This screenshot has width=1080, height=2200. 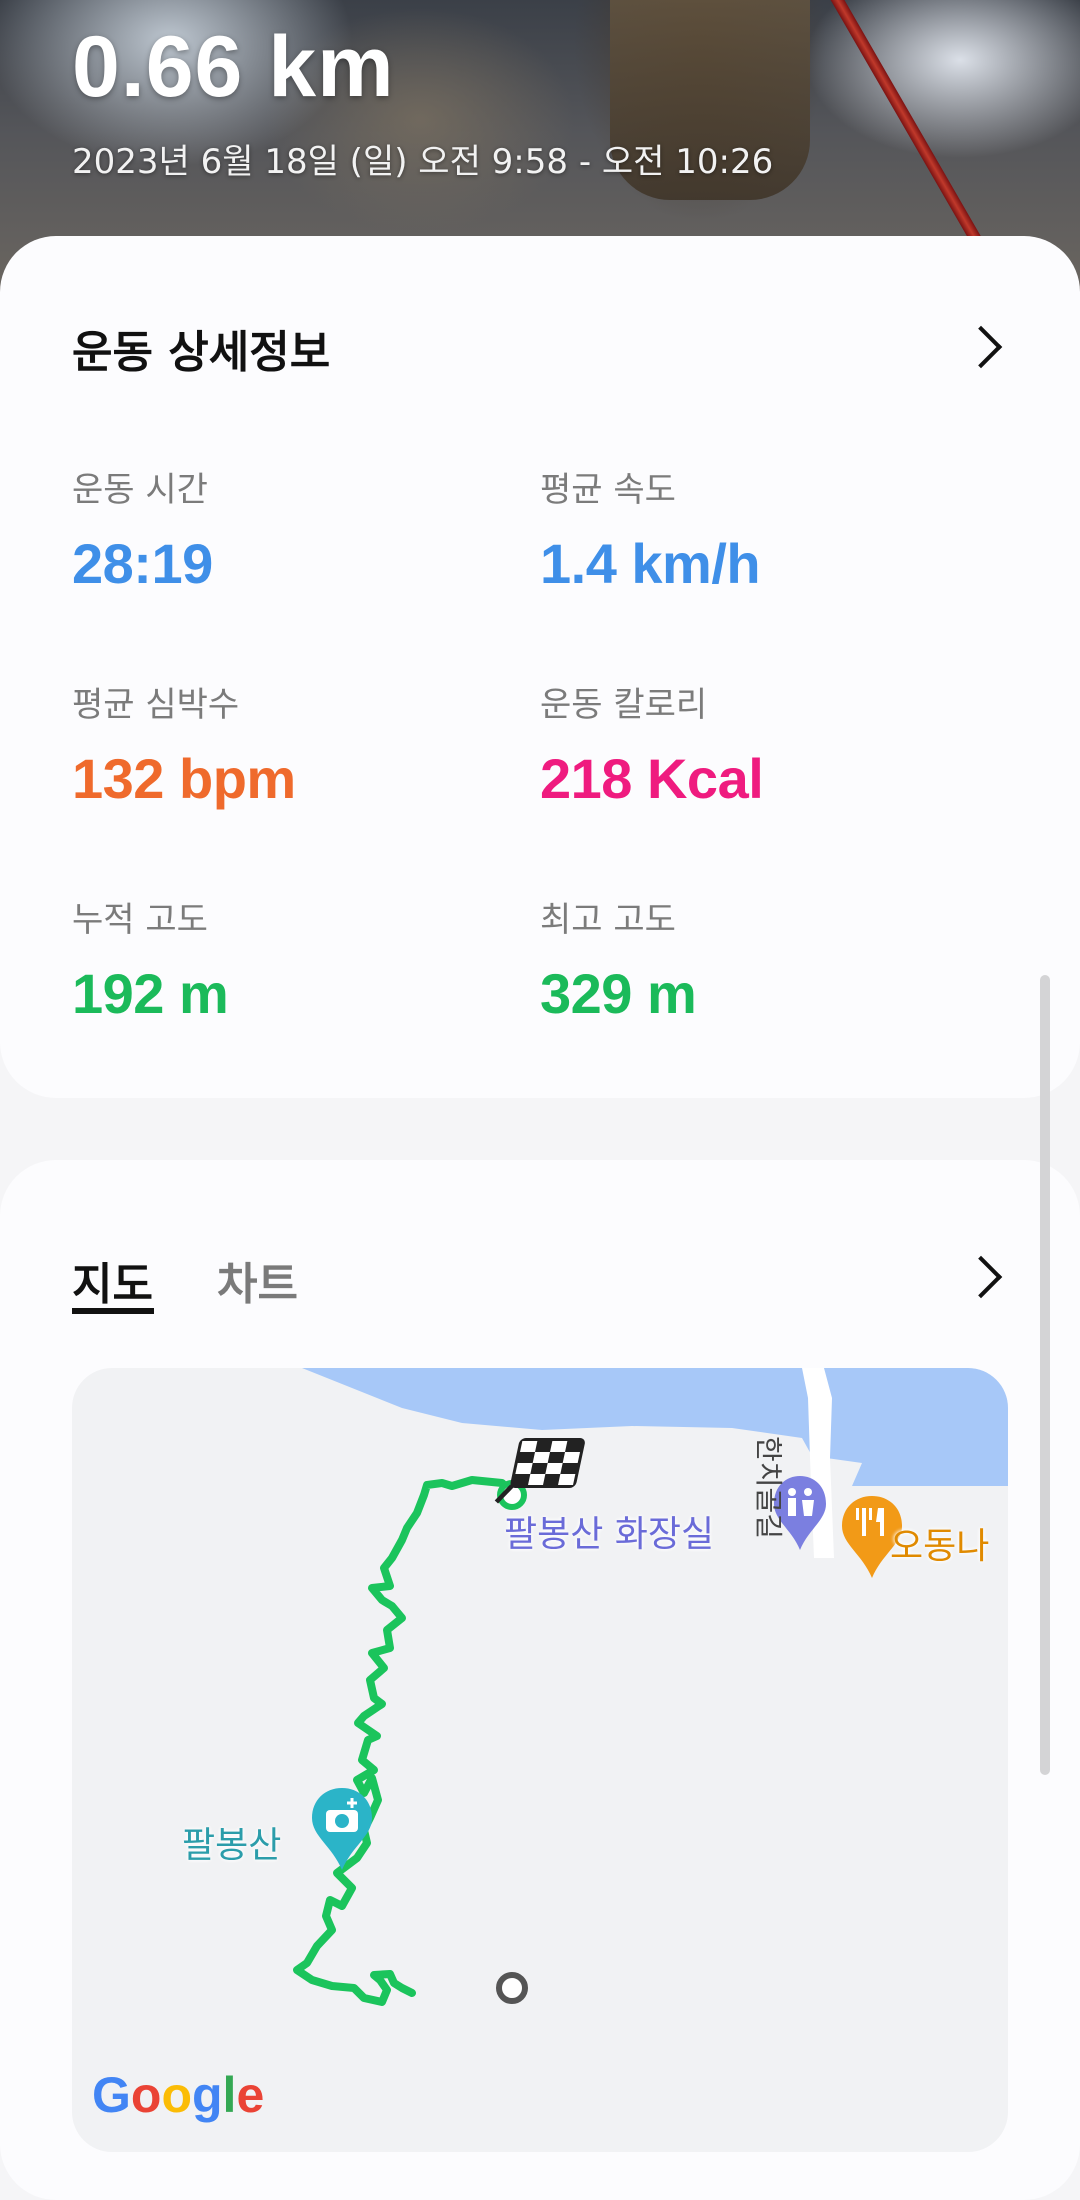 I want to click on tab-chart: 차트, so click(x=257, y=1280).